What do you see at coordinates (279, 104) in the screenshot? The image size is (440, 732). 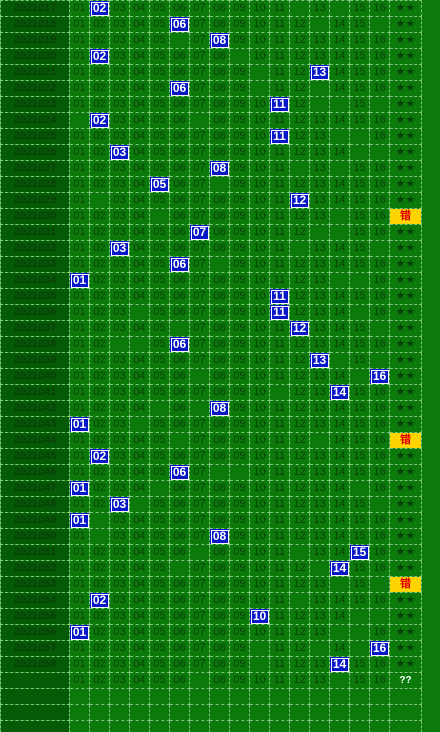 I see `hit-number-cell: 11` at bounding box center [279, 104].